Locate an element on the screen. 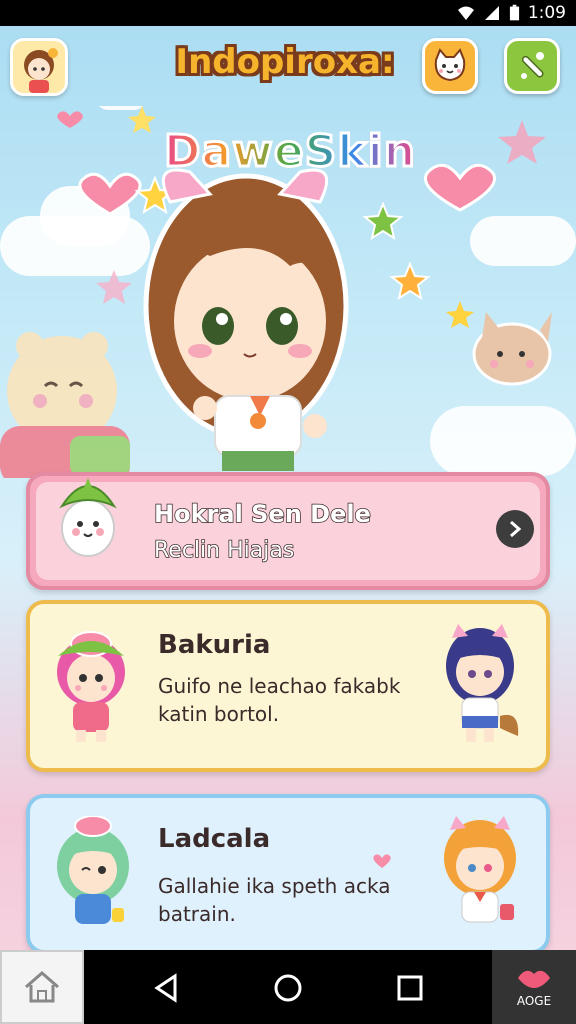 Image resolution: width=576 pixels, height=1024 pixels. card-title: Bakuria is located at coordinates (214, 645).